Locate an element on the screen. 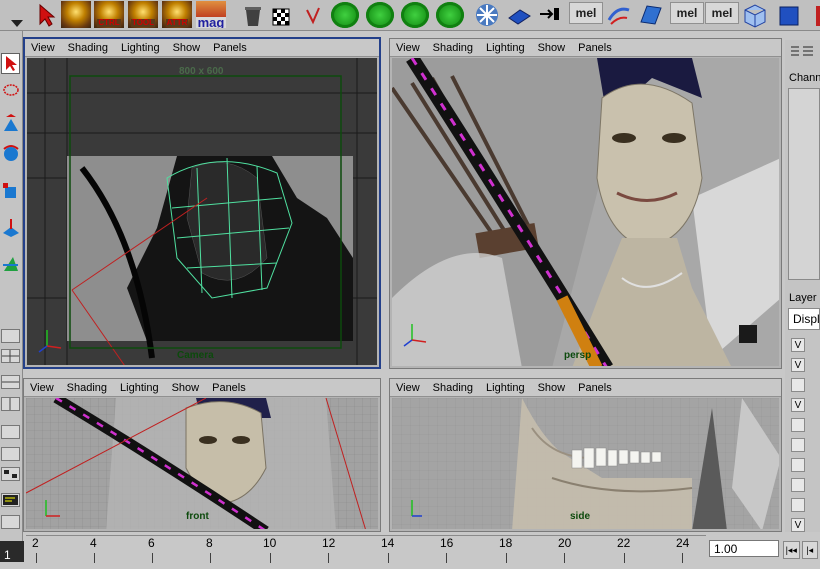 The image size is (820, 569). go-to-start-icon: |◂◂ is located at coordinates (791, 550).